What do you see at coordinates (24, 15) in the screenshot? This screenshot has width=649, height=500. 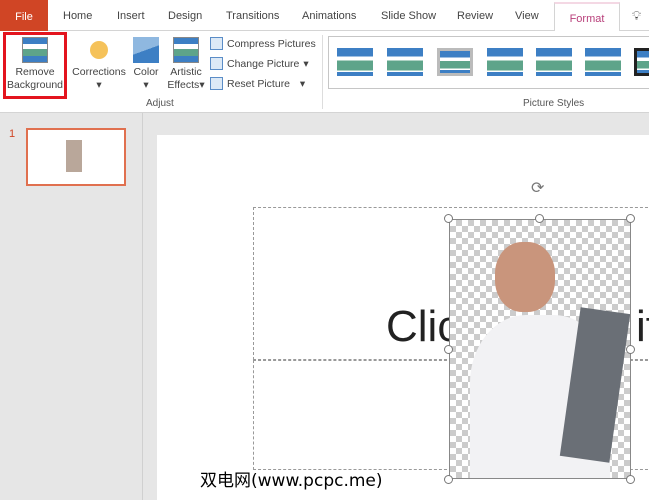 I see `tab-file: File` at bounding box center [24, 15].